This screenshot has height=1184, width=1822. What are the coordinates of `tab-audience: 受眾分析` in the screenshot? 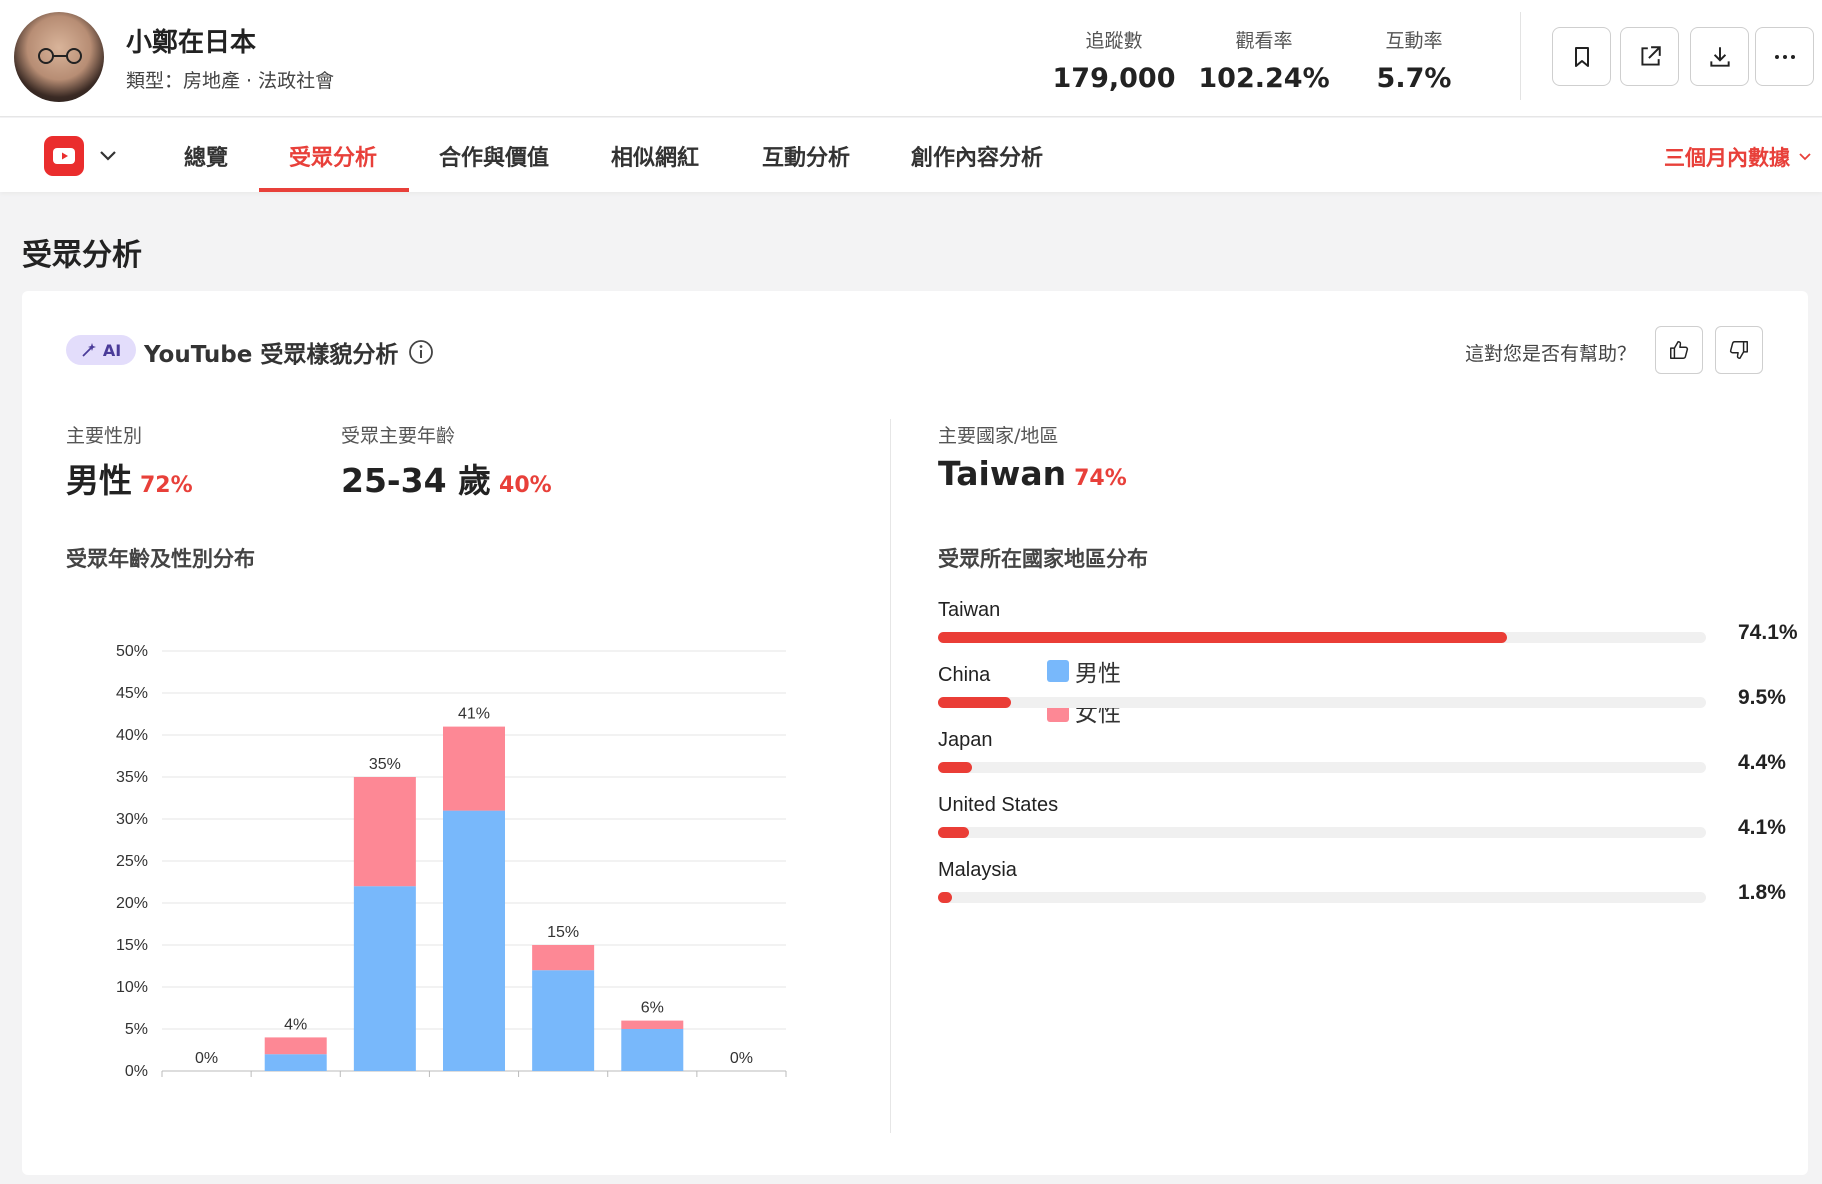 It's located at (333, 166).